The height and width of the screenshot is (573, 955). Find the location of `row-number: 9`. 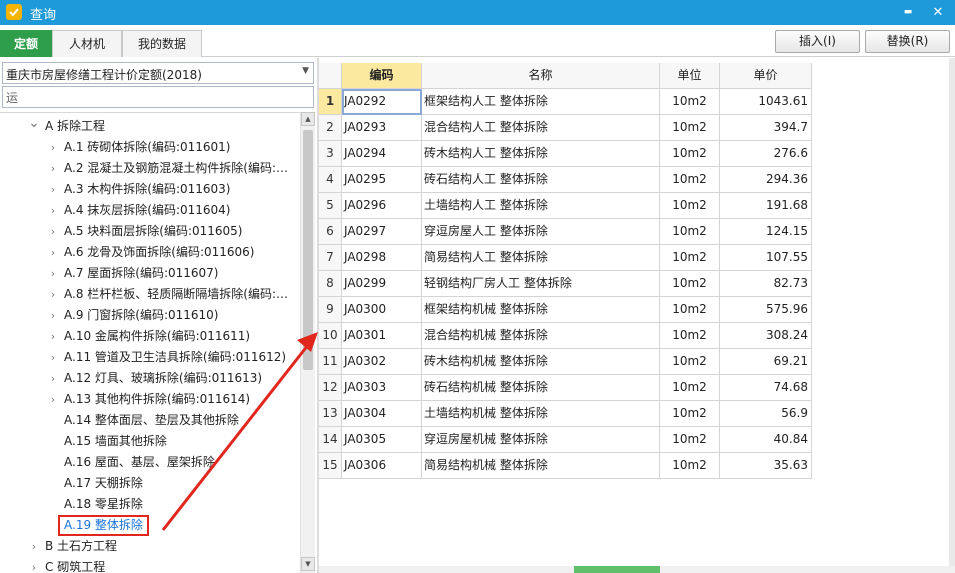

row-number: 9 is located at coordinates (330, 310).